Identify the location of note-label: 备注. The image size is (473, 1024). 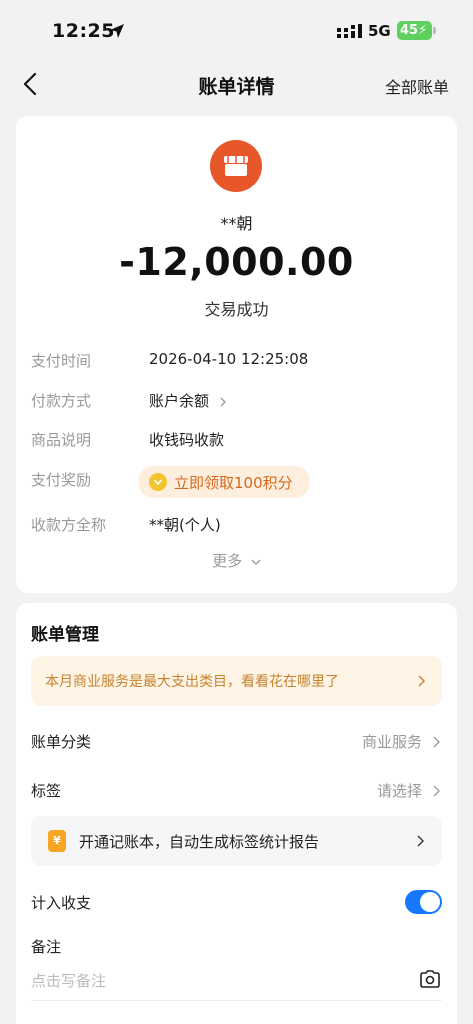
(46, 947).